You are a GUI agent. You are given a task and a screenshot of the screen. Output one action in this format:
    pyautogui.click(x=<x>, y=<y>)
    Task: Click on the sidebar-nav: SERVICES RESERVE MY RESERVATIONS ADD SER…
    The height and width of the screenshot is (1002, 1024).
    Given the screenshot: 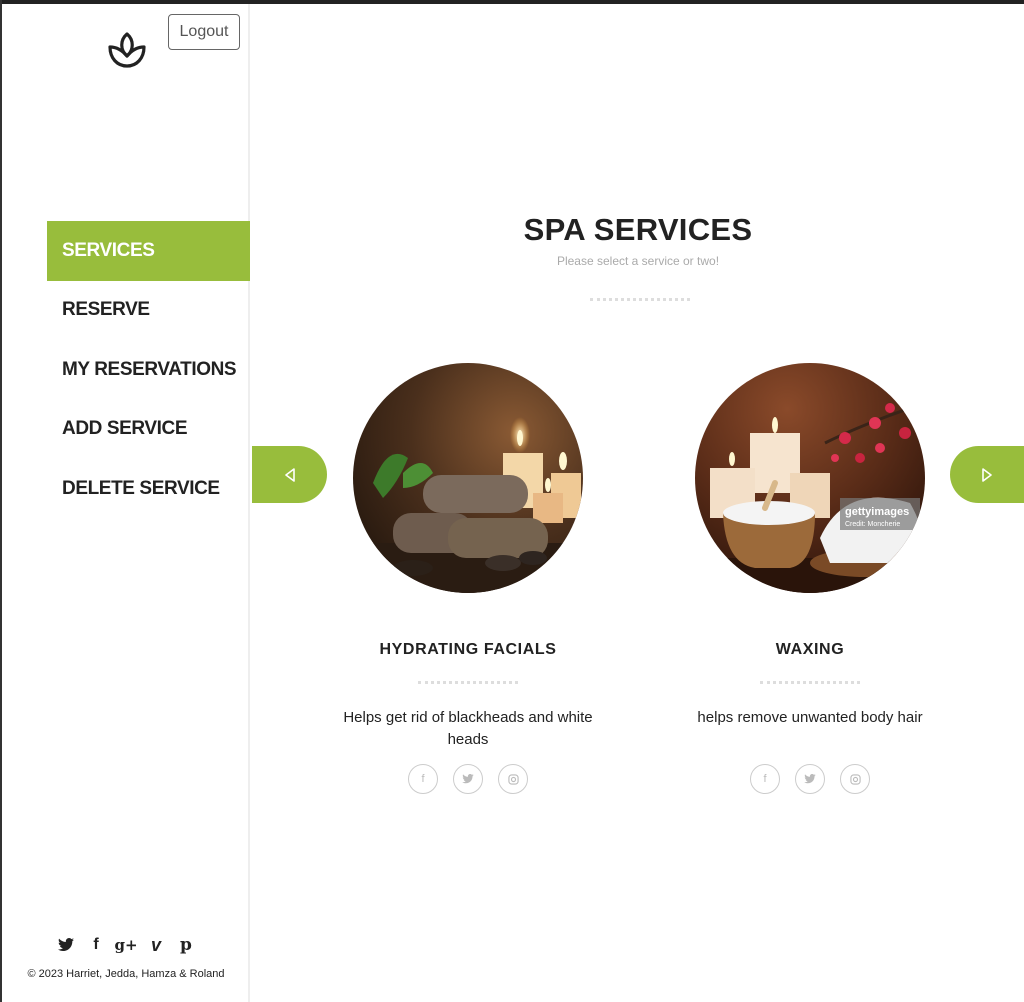 What is the action you would take?
    pyautogui.click(x=148, y=370)
    